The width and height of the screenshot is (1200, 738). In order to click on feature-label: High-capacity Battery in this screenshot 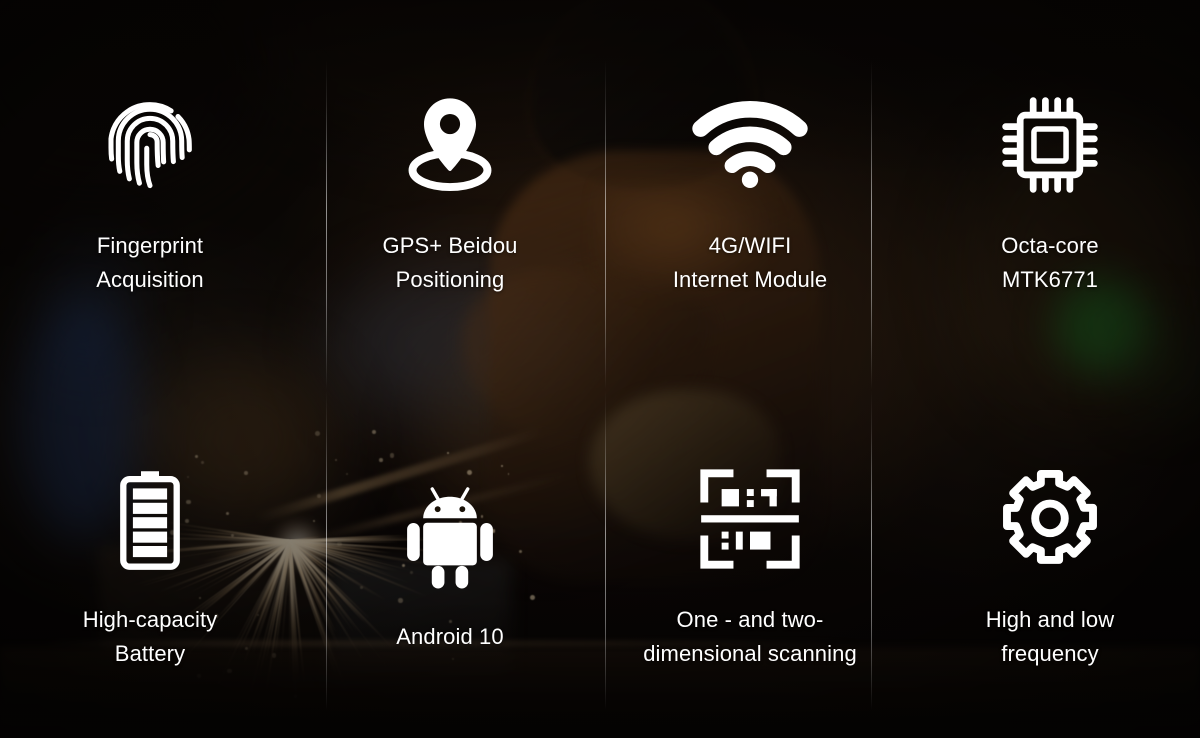, I will do `click(150, 636)`.